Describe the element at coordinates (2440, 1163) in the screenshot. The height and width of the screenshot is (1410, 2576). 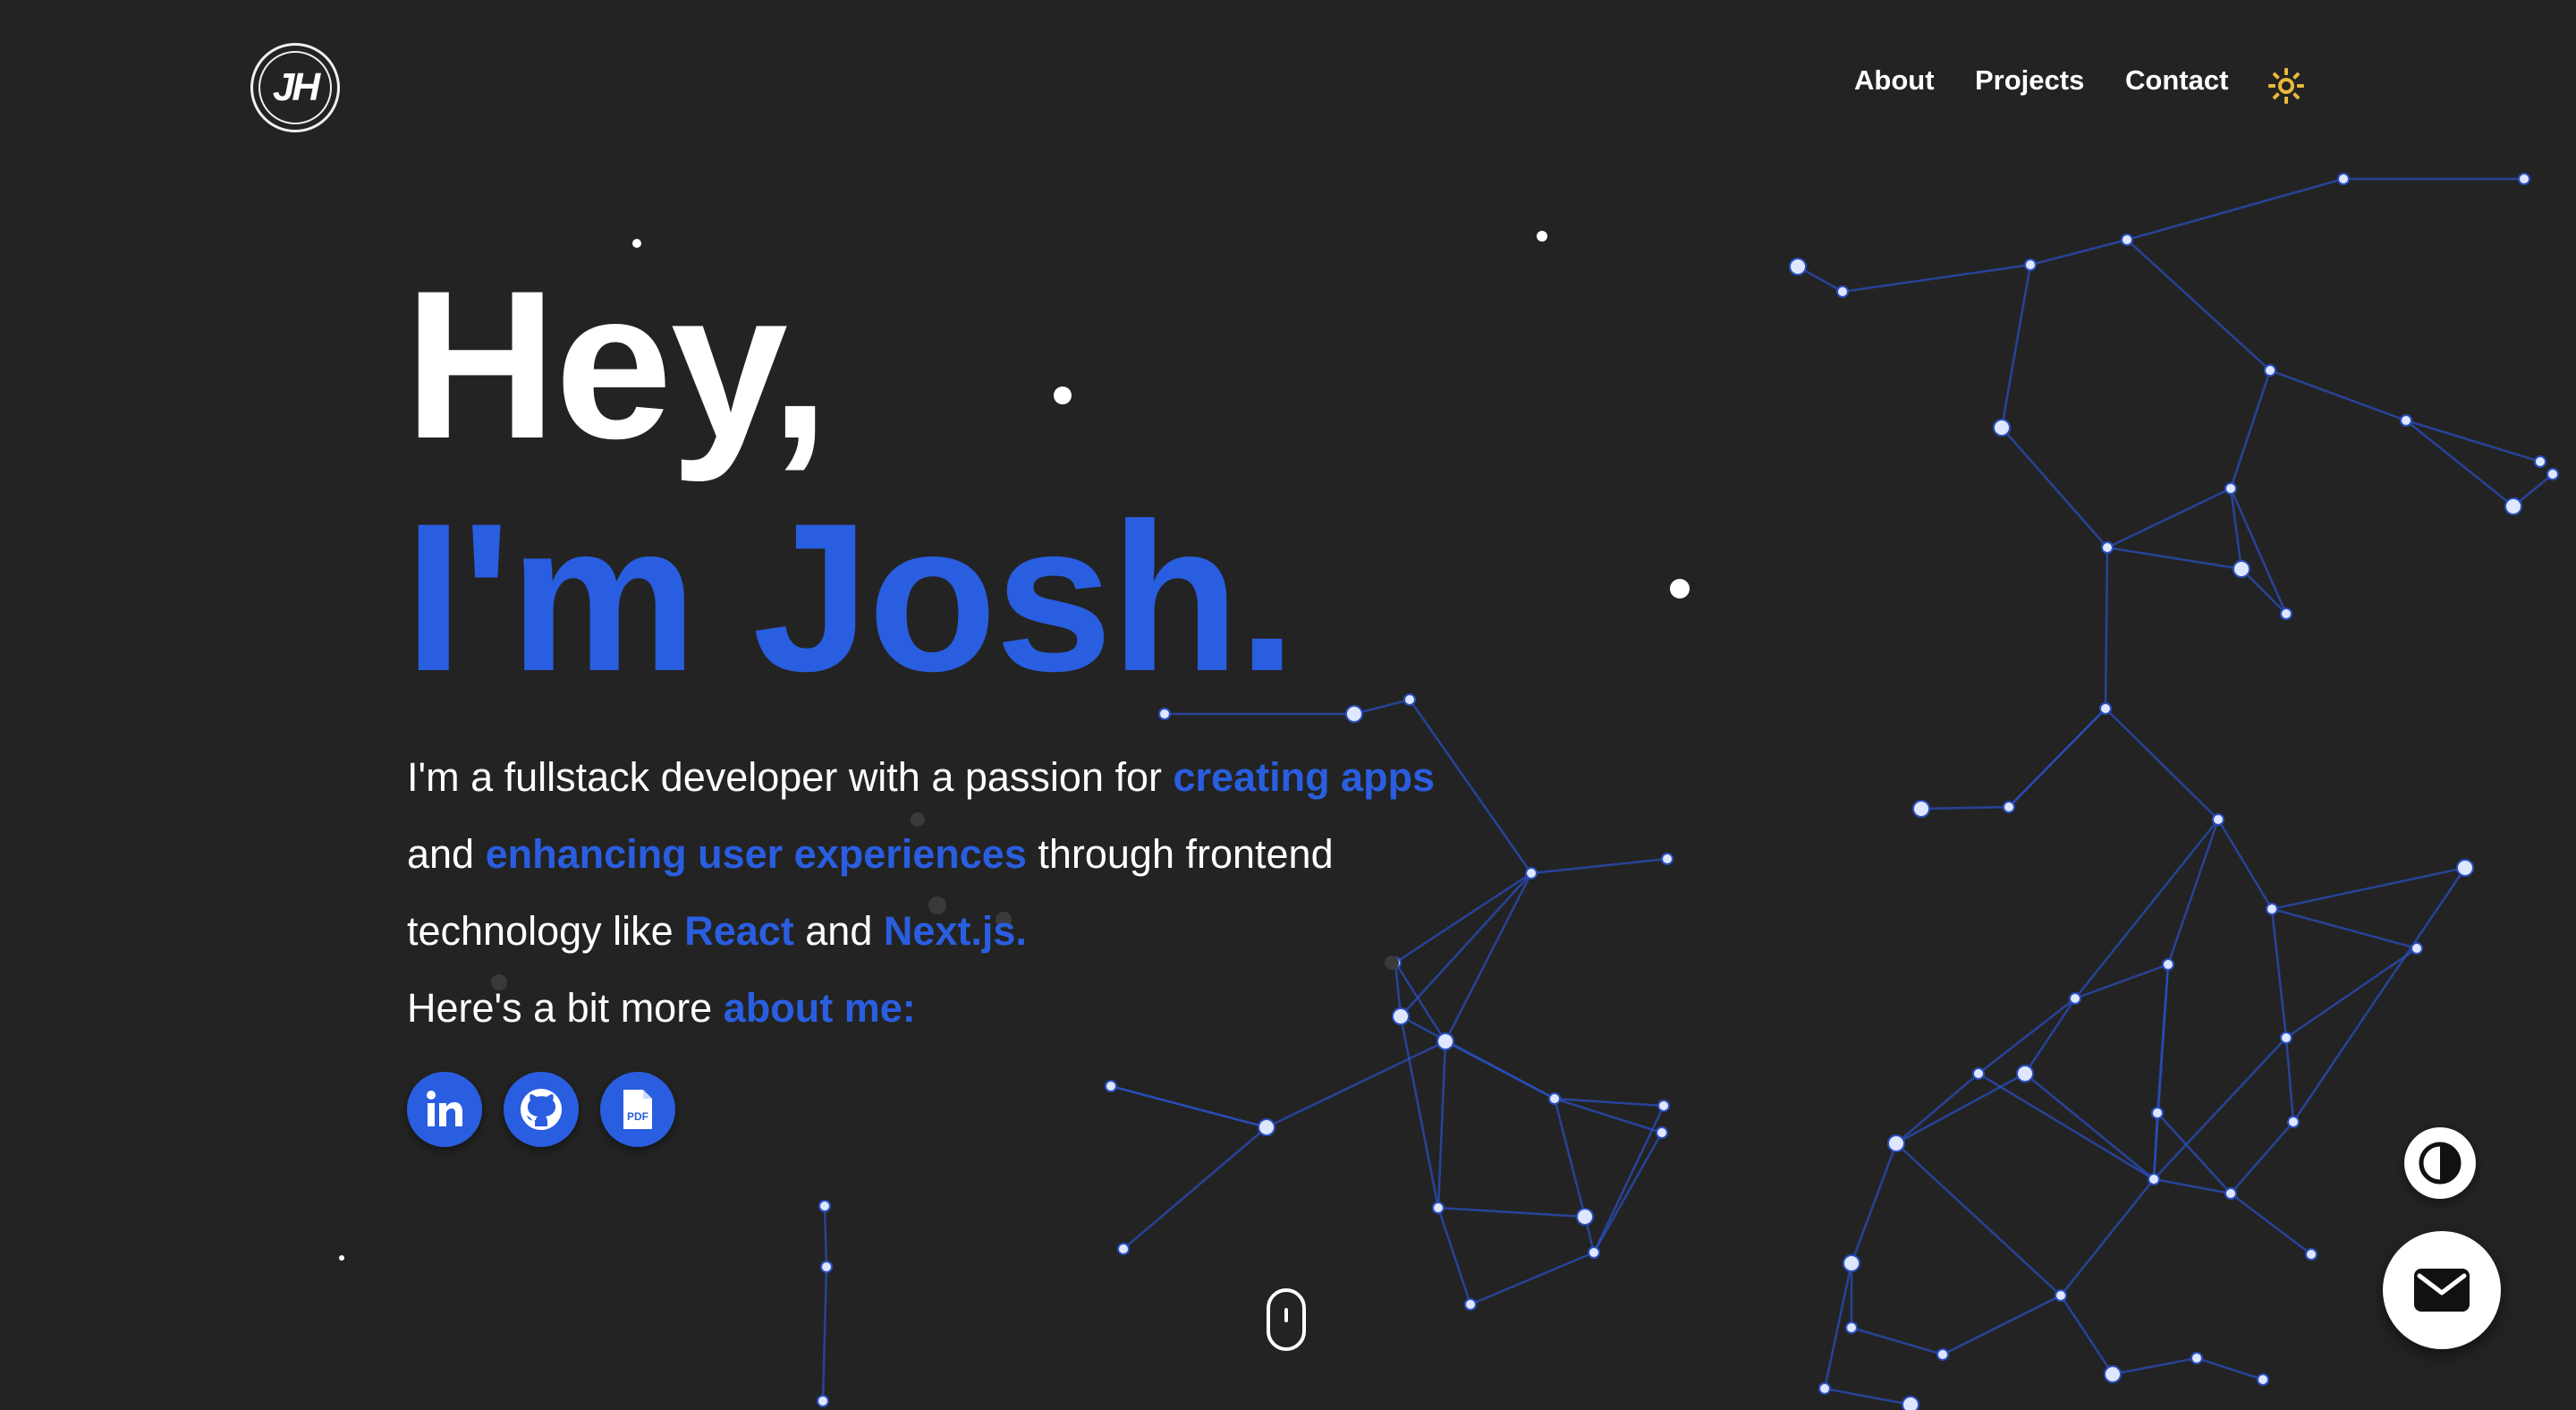
I see `contrast-toggle-button` at that location.